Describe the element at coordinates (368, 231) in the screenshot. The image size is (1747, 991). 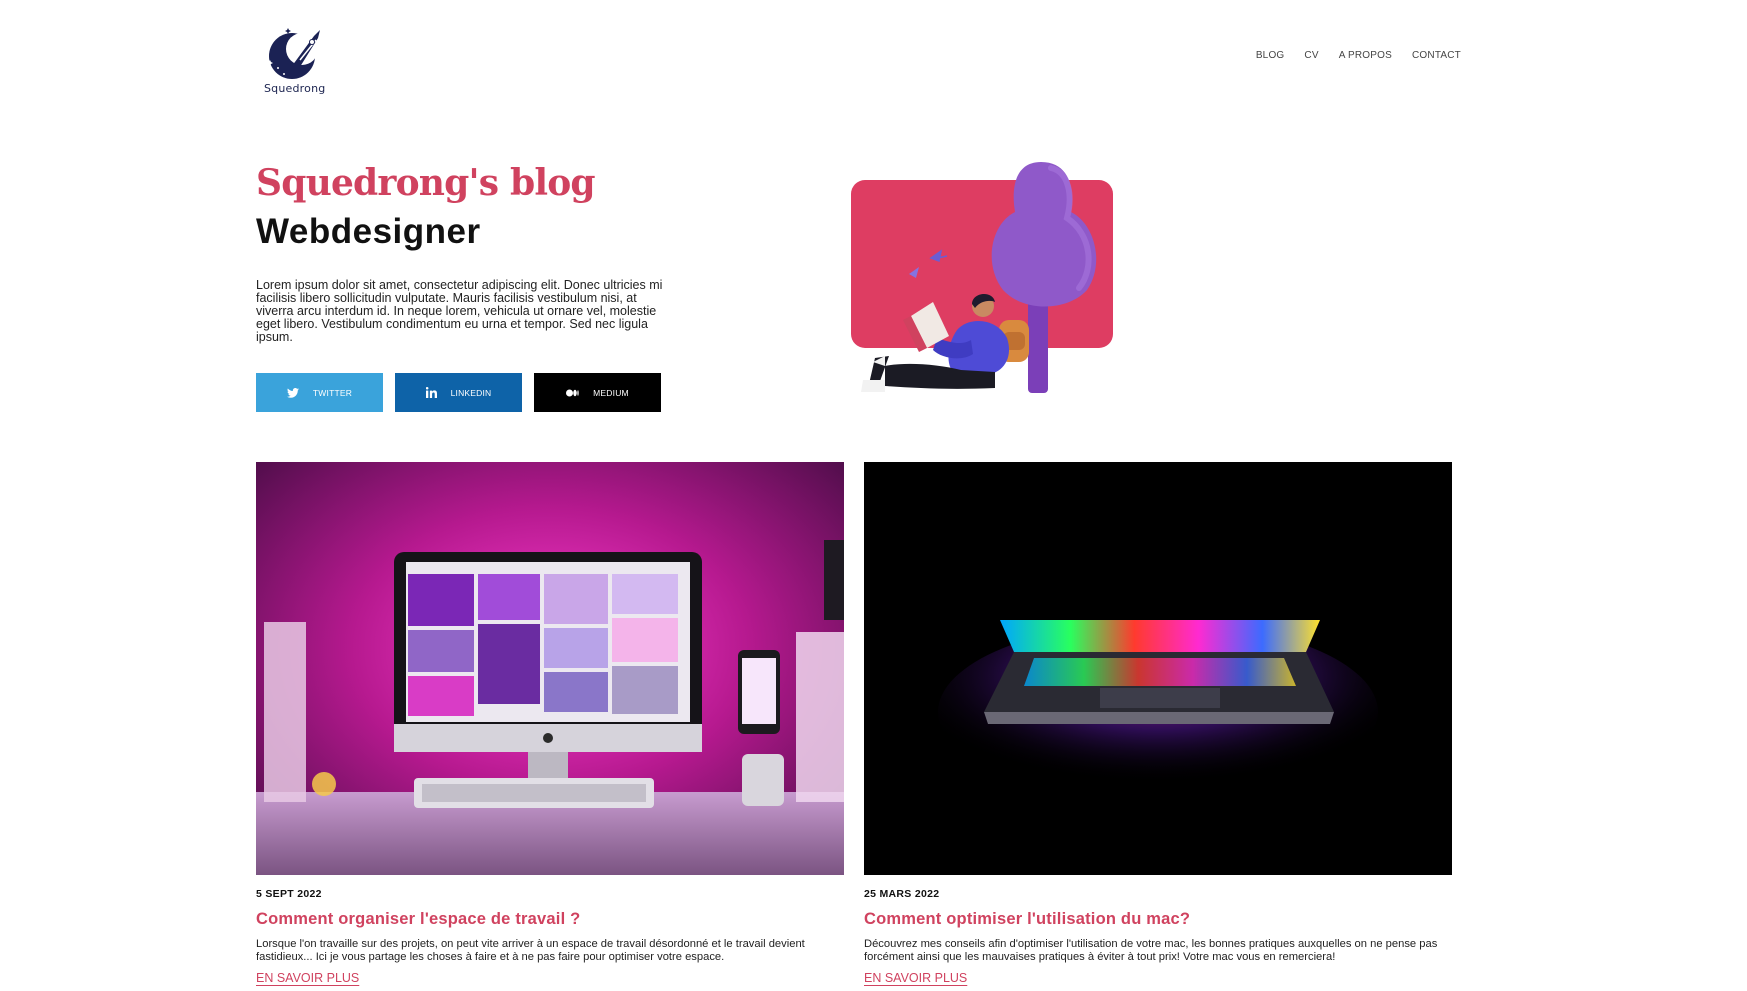
I see `hero-subtitle: Webdesigner` at that location.